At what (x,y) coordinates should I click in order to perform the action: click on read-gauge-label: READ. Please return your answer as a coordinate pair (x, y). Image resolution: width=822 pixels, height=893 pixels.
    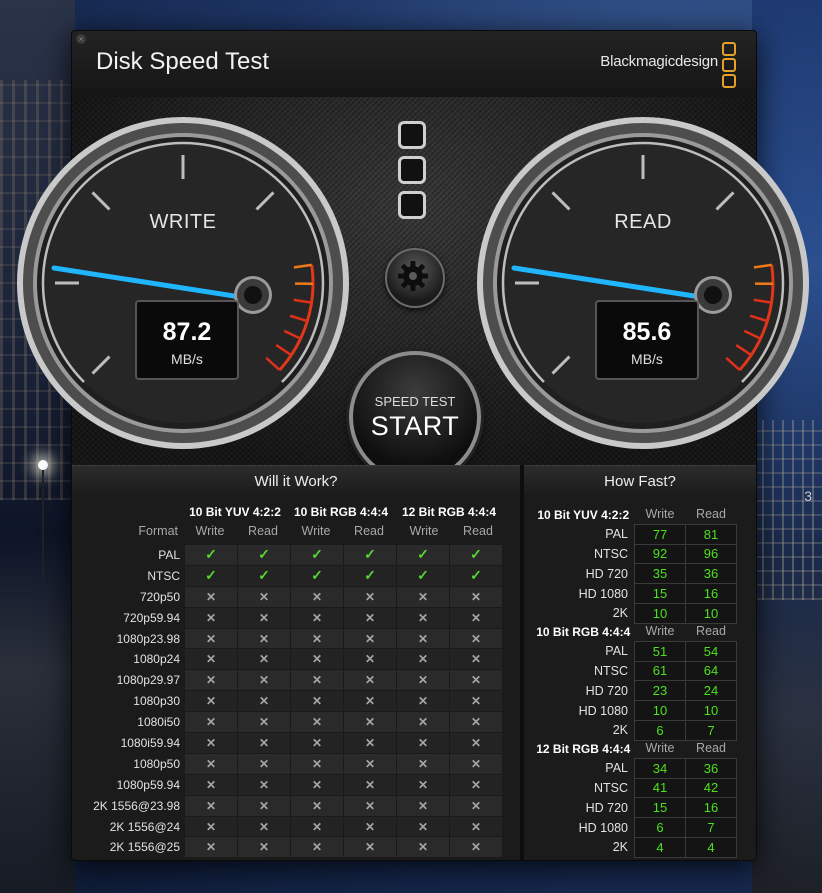
    Looking at the image, I should click on (643, 222).